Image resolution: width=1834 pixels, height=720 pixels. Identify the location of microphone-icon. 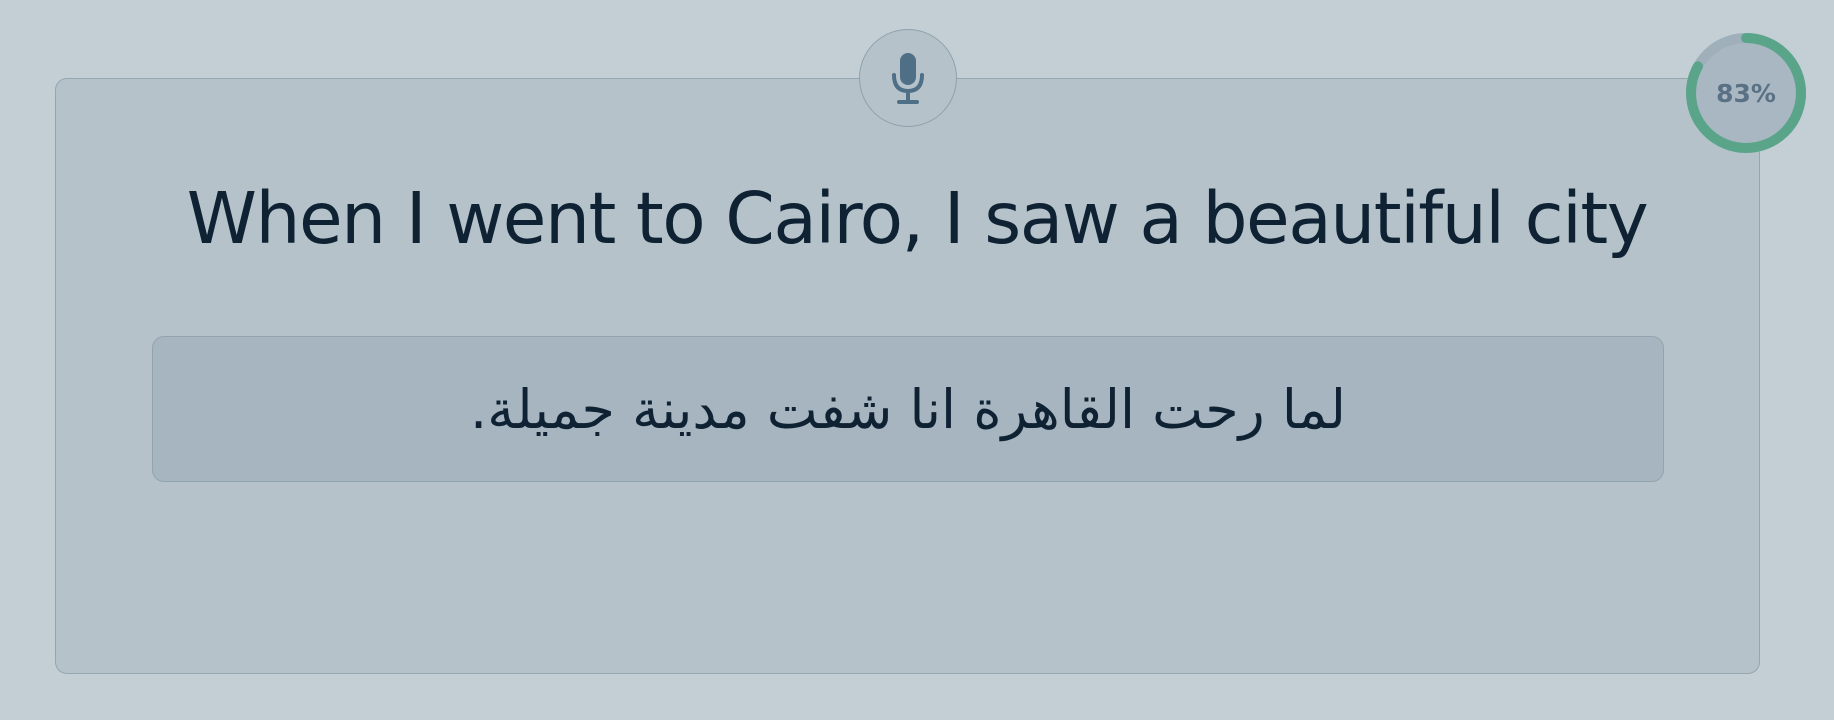
(908, 78).